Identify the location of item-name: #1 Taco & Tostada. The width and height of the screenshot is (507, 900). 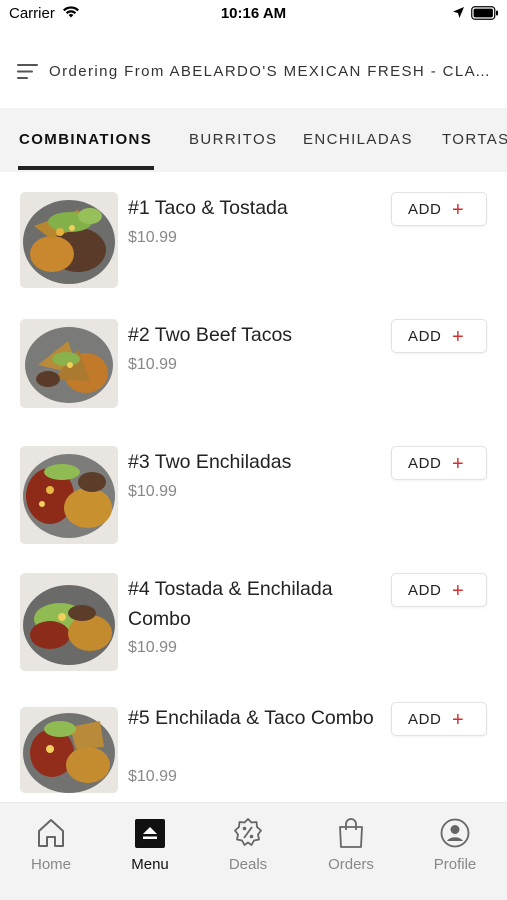
(208, 208).